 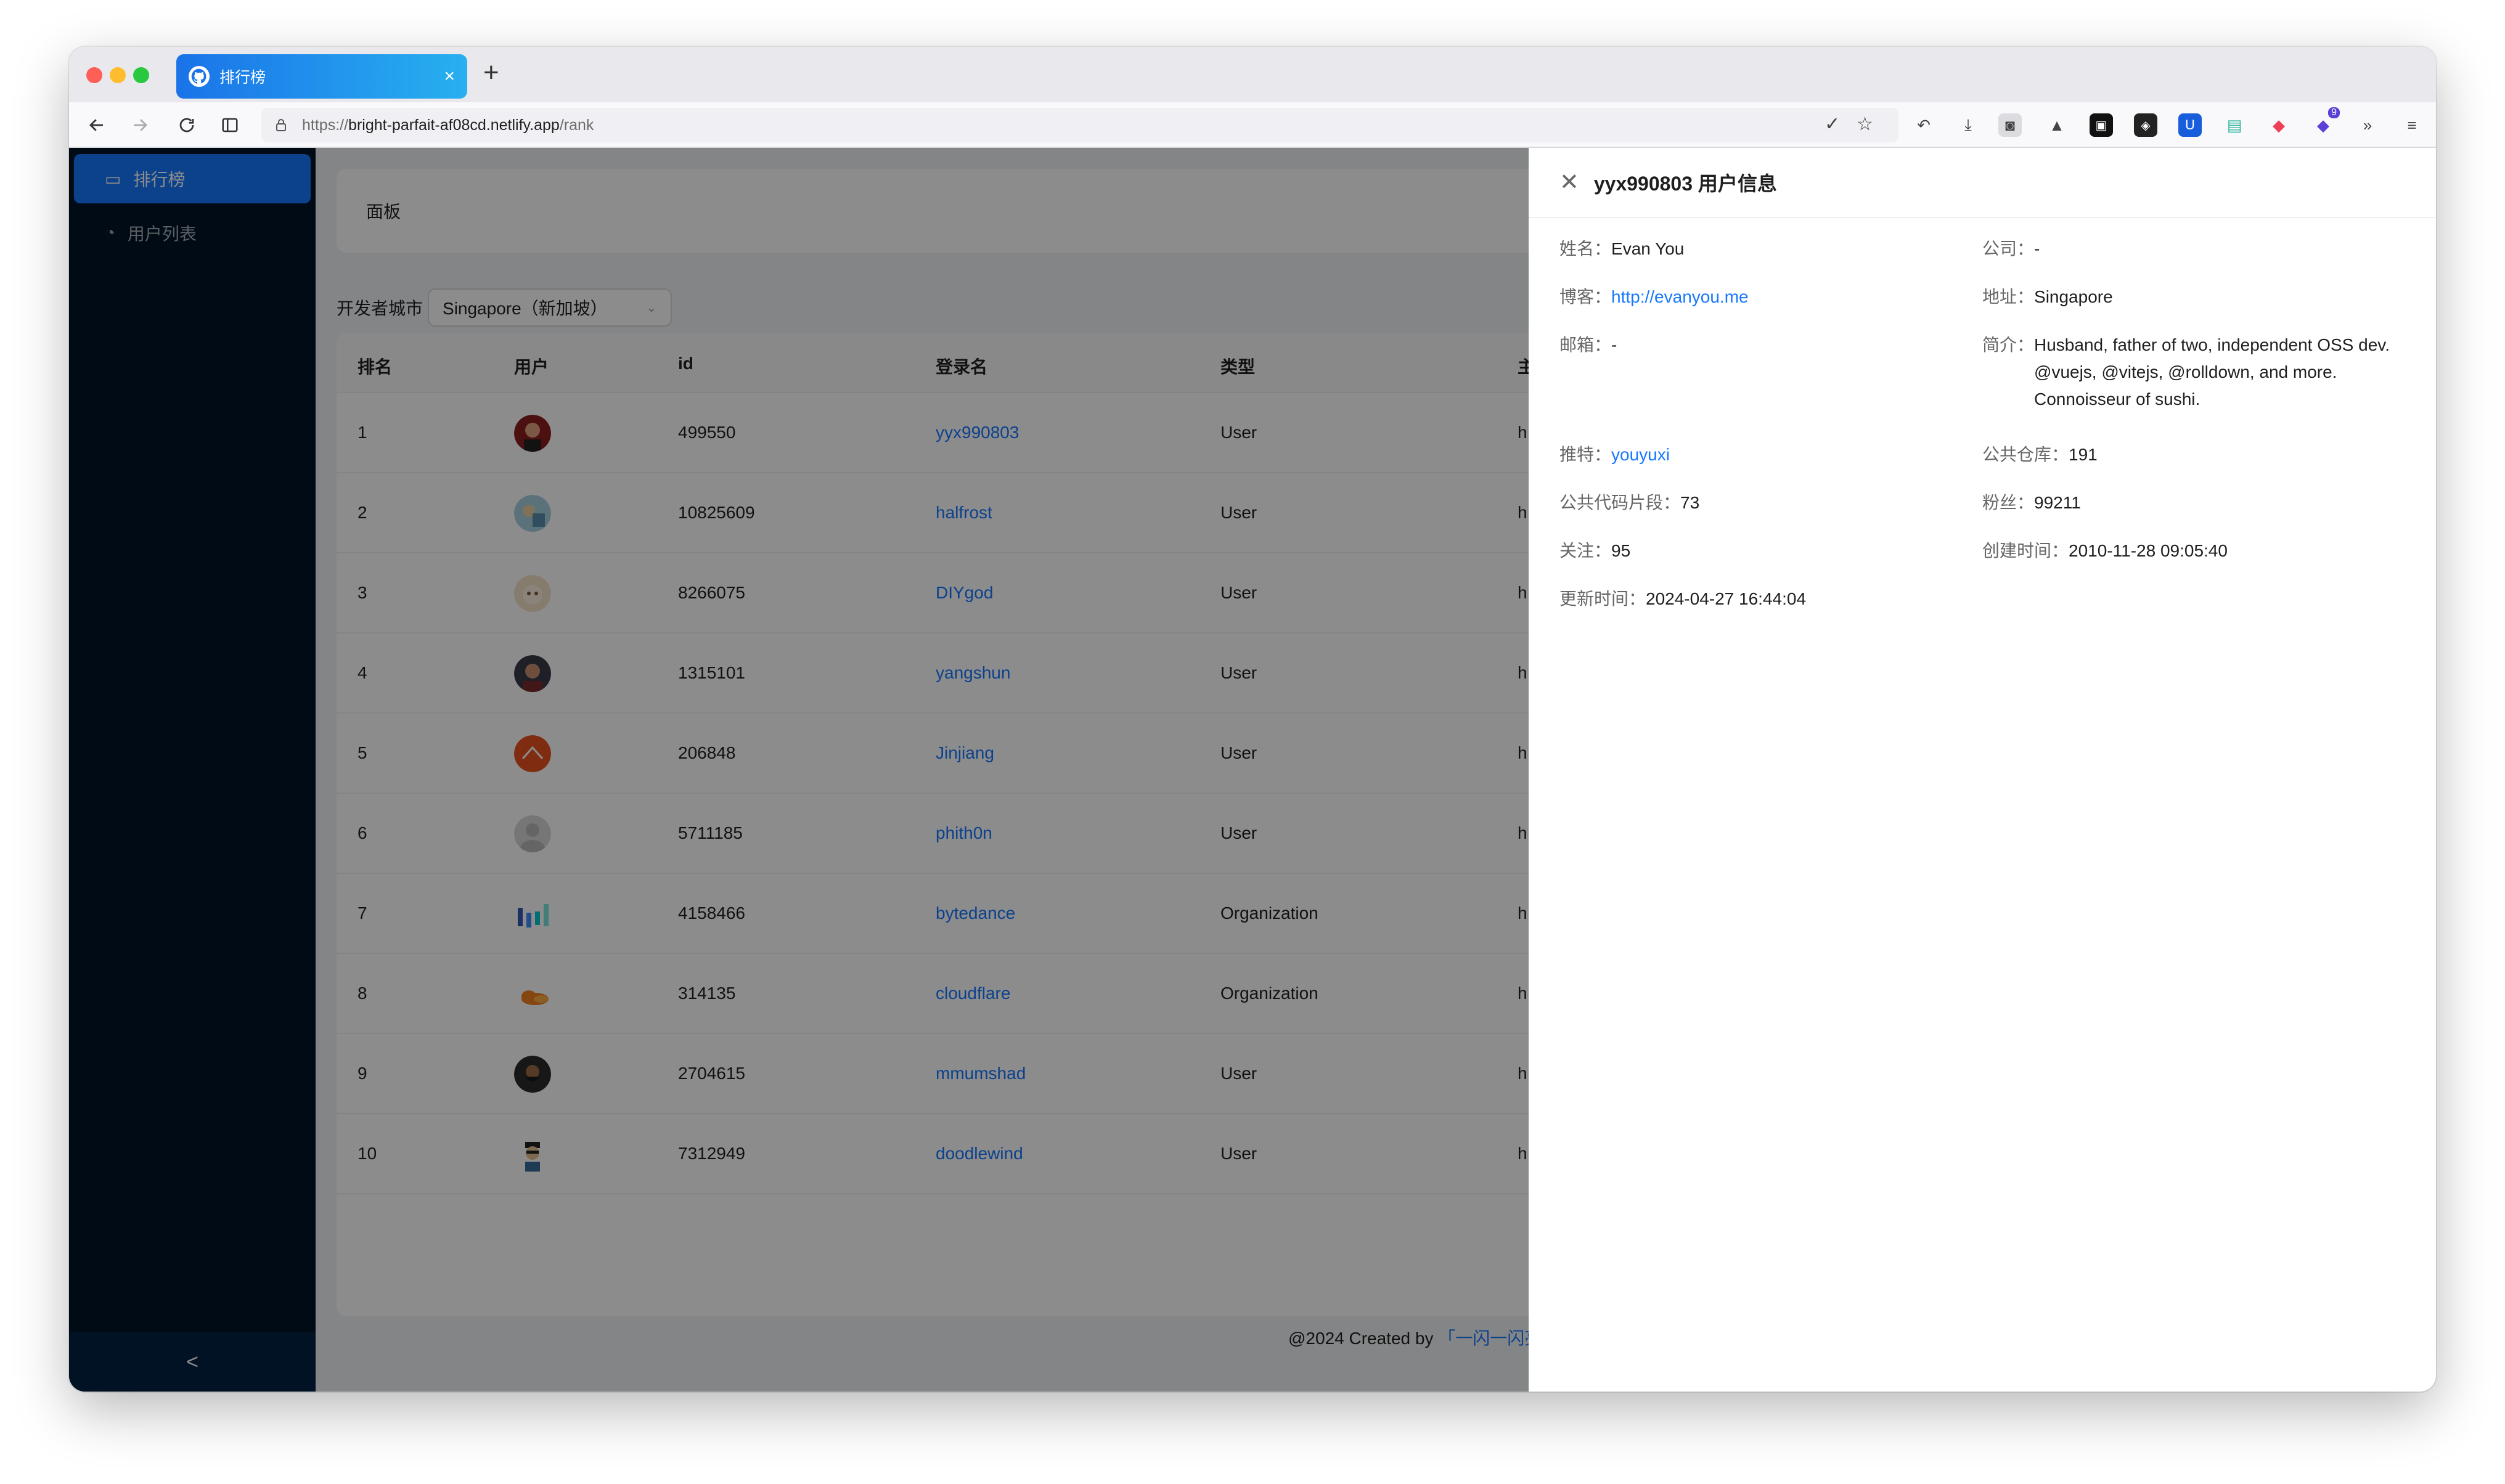 What do you see at coordinates (199, 76) in the screenshot?
I see `github-icon` at bounding box center [199, 76].